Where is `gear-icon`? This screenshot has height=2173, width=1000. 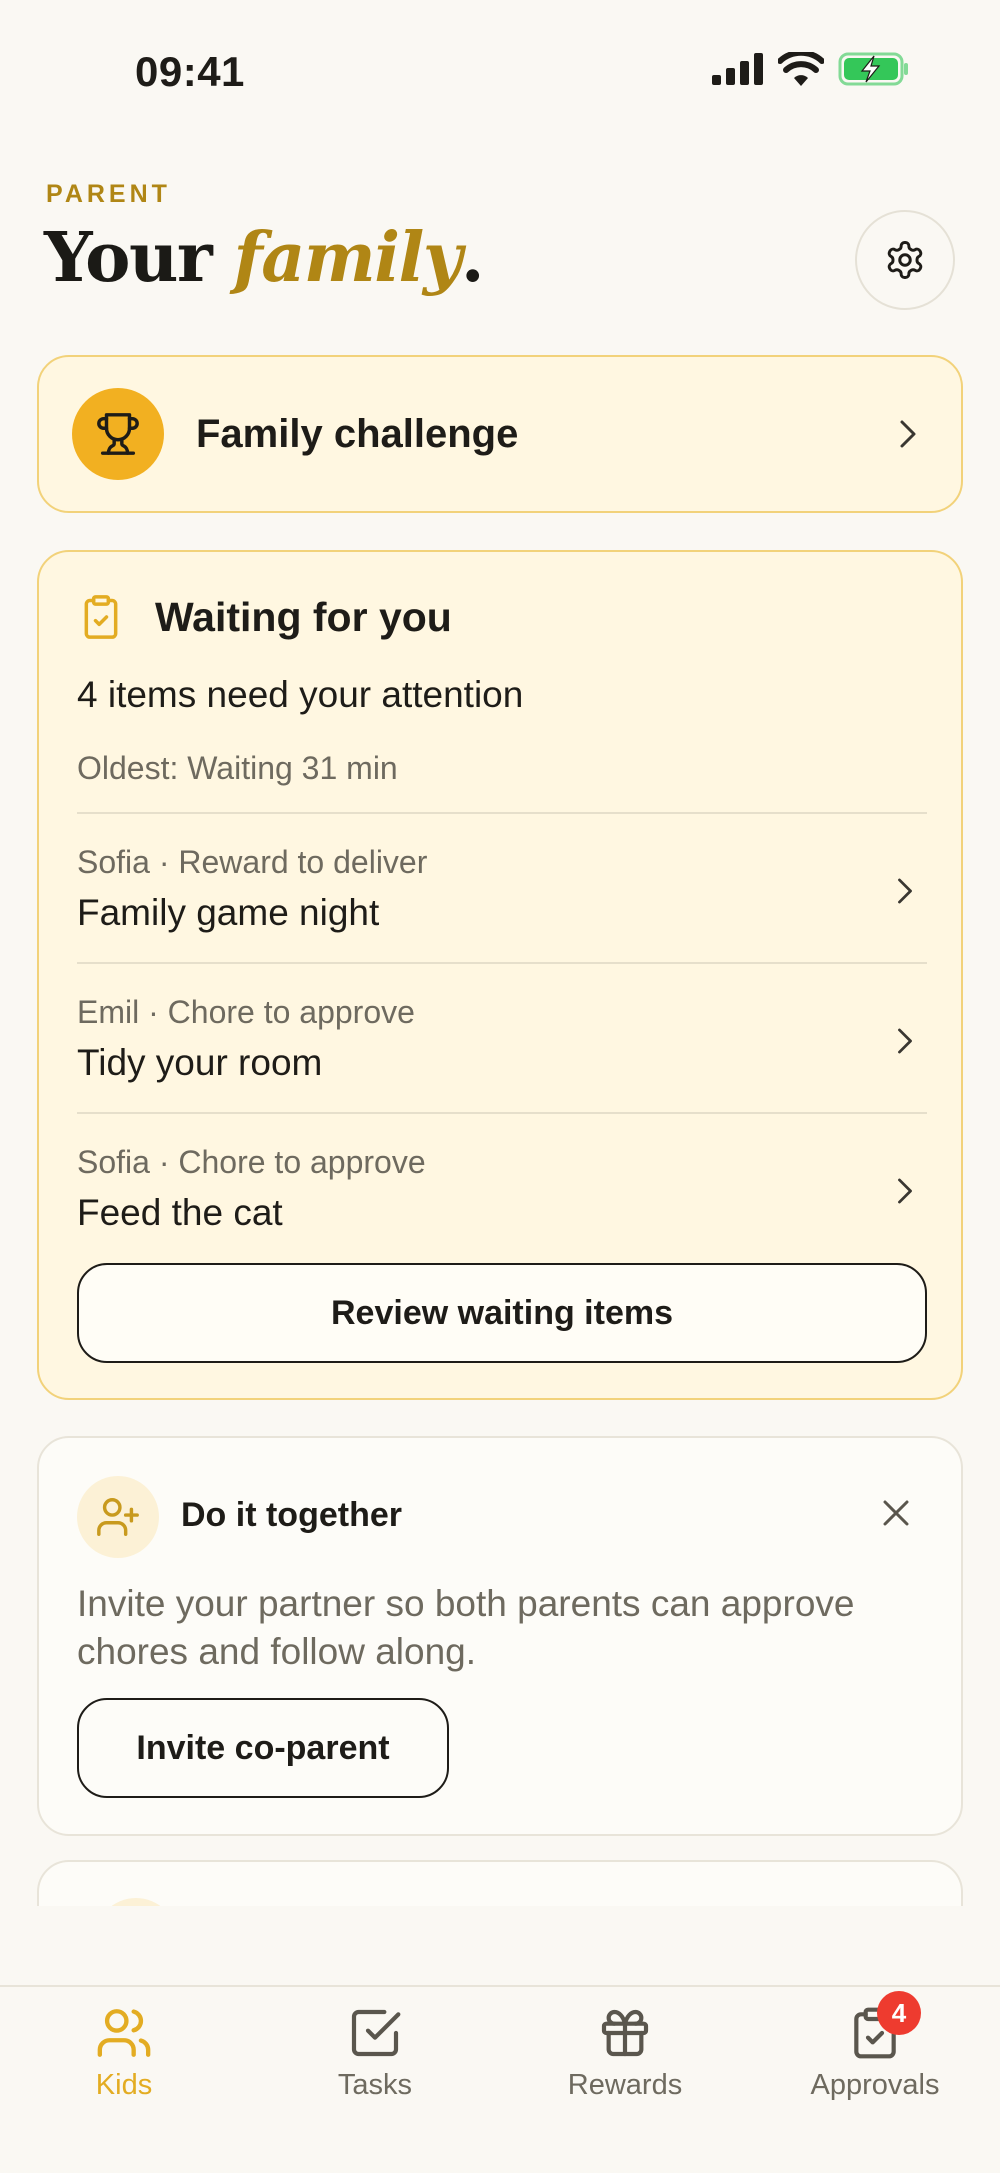
gear-icon is located at coordinates (905, 260).